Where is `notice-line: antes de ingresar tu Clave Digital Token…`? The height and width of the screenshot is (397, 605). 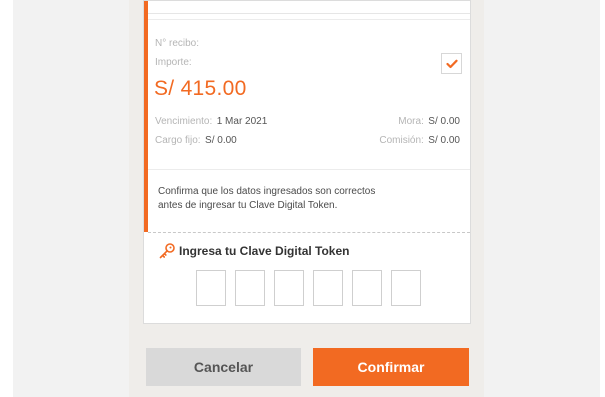
notice-line: antes de ingresar tu Clave Digital Token… is located at coordinates (248, 205).